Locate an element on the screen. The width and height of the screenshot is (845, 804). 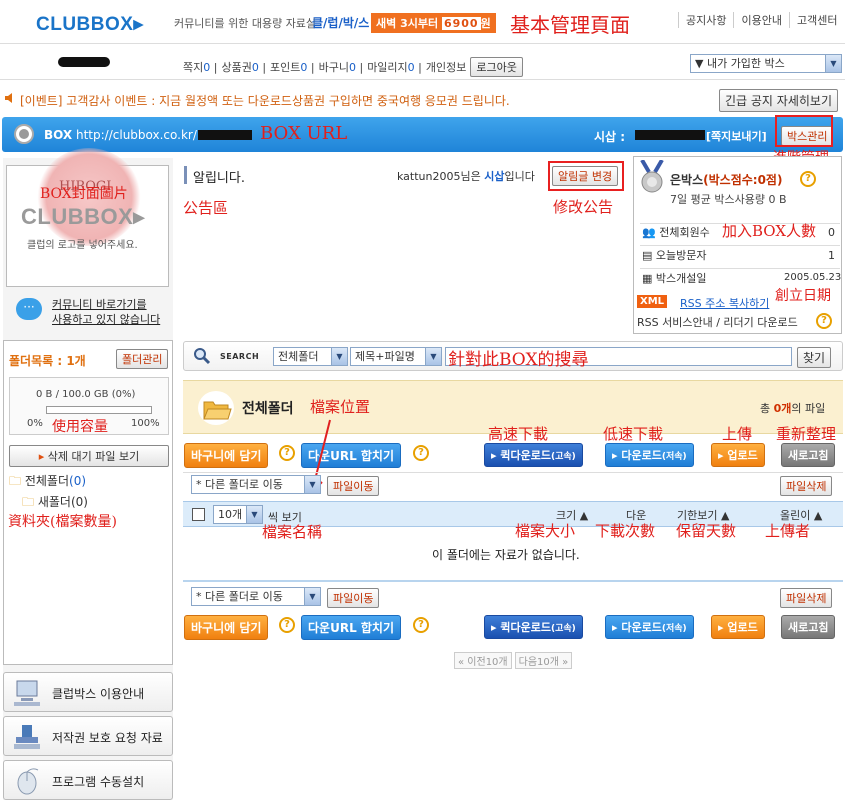
nav-points: 포인트0 | is located at coordinates (292, 67).